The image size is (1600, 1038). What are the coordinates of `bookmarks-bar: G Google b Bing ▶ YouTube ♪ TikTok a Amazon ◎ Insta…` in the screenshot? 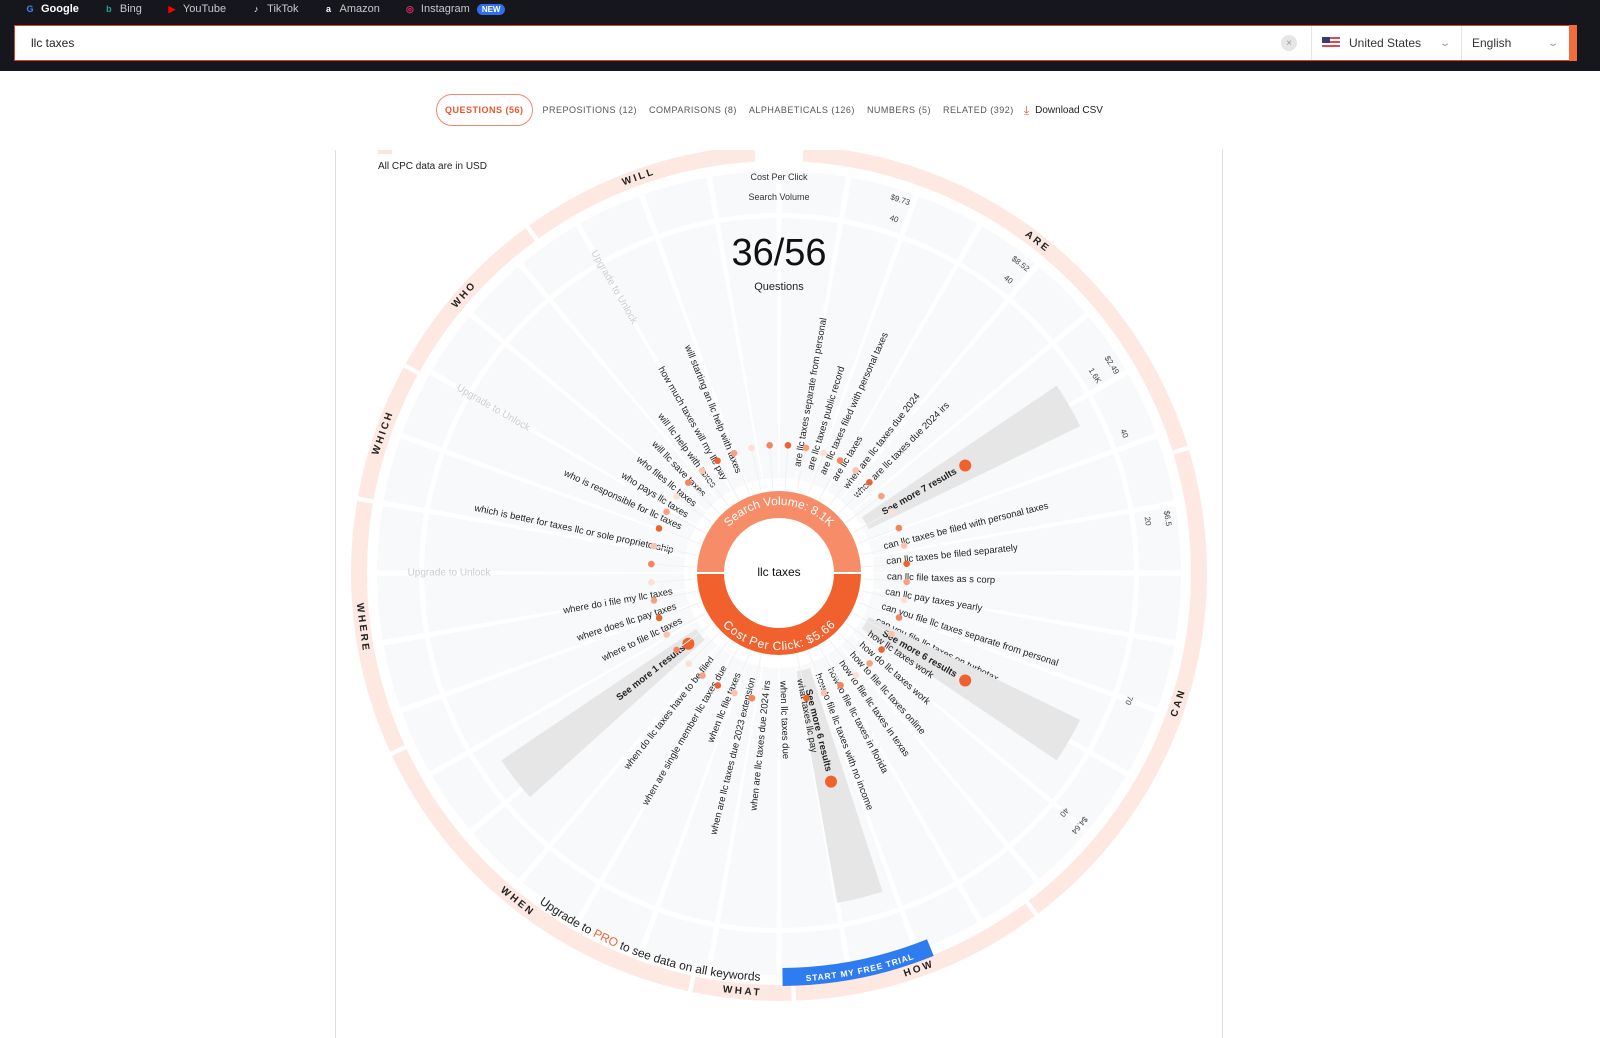 It's located at (253, 9).